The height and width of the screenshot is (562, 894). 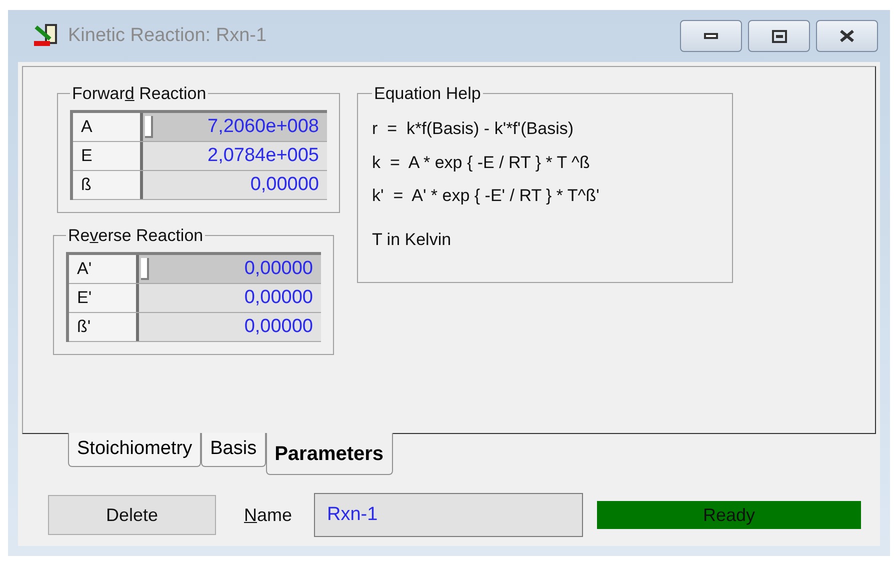 I want to click on equation-text: k' = A' * exp { -E' / RT } * T^ß', so click(x=486, y=196).